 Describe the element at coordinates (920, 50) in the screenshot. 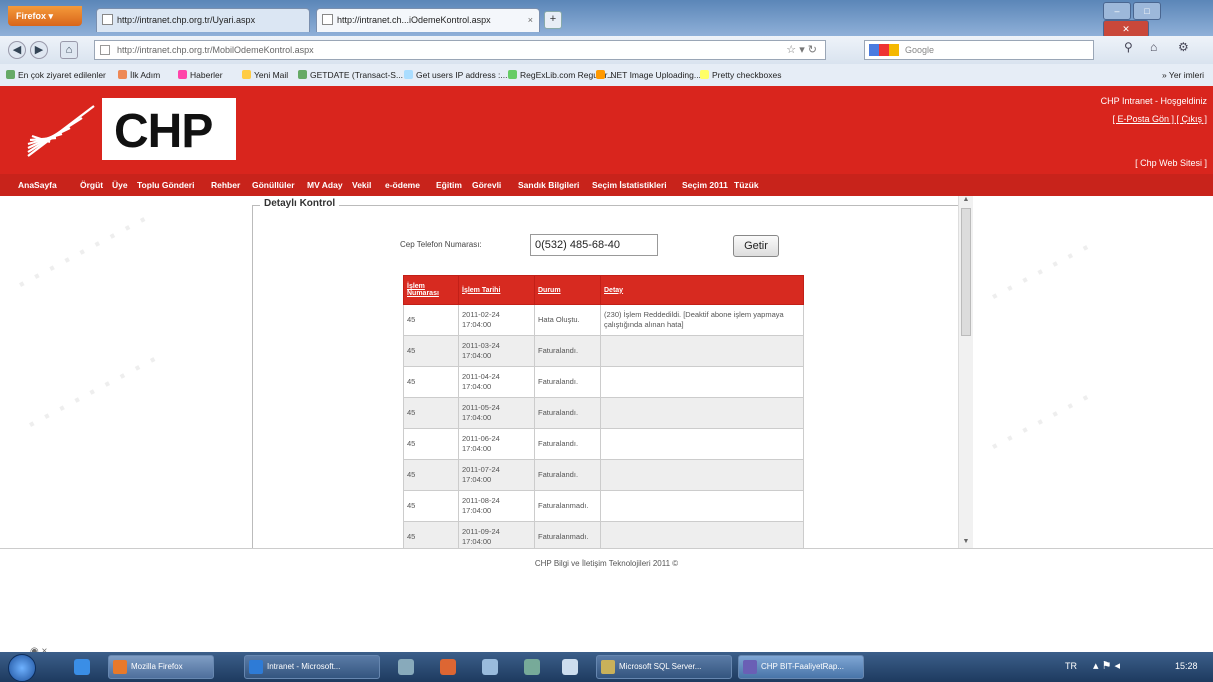

I see `search-placeholder: Google` at that location.